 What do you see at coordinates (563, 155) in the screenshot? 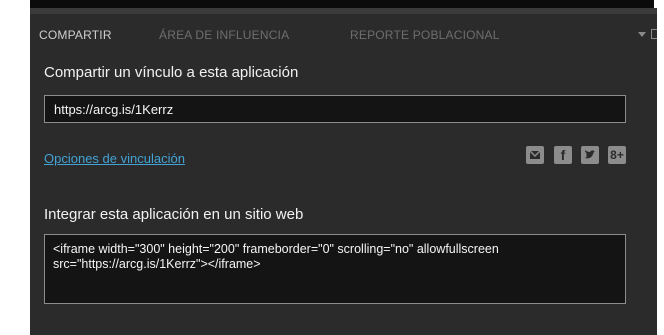
I see `facebook-icon: f` at bounding box center [563, 155].